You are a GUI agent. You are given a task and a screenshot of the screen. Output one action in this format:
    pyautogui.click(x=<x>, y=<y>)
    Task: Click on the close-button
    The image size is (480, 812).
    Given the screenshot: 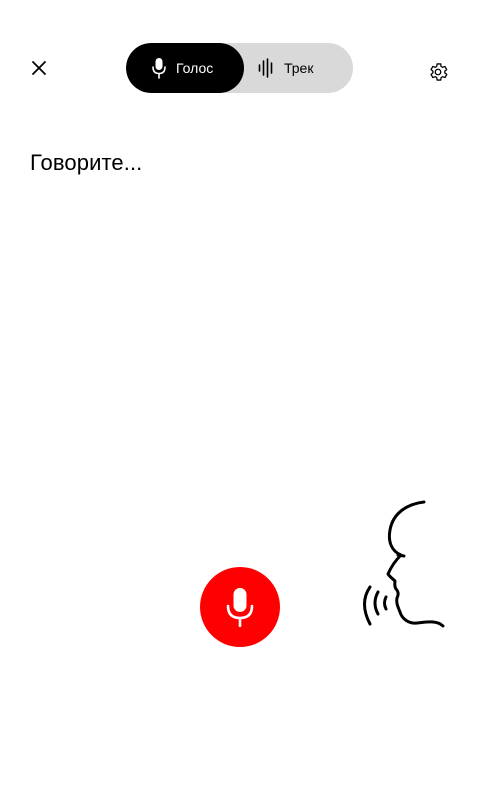 What is the action you would take?
    pyautogui.click(x=39, y=68)
    